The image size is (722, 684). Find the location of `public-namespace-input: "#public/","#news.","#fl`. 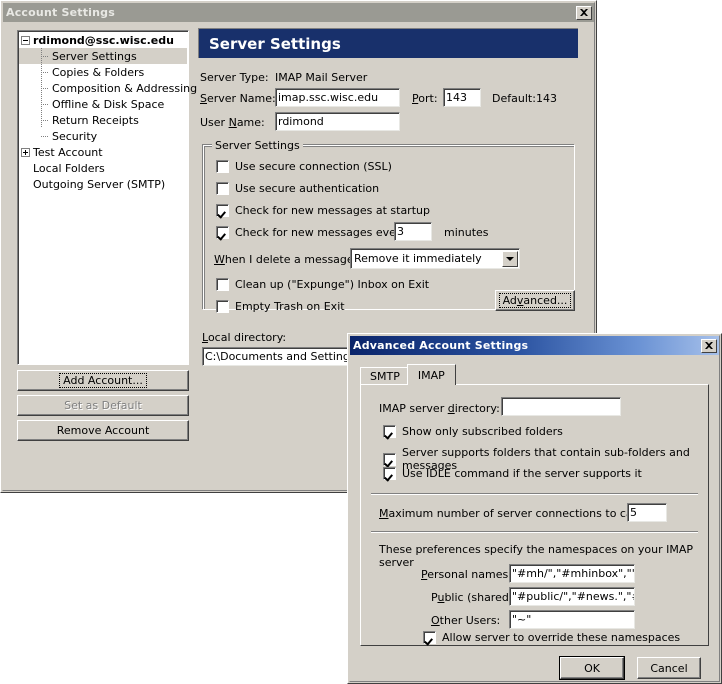

public-namespace-input: "#public/","#news.","#fl is located at coordinates (572, 596).